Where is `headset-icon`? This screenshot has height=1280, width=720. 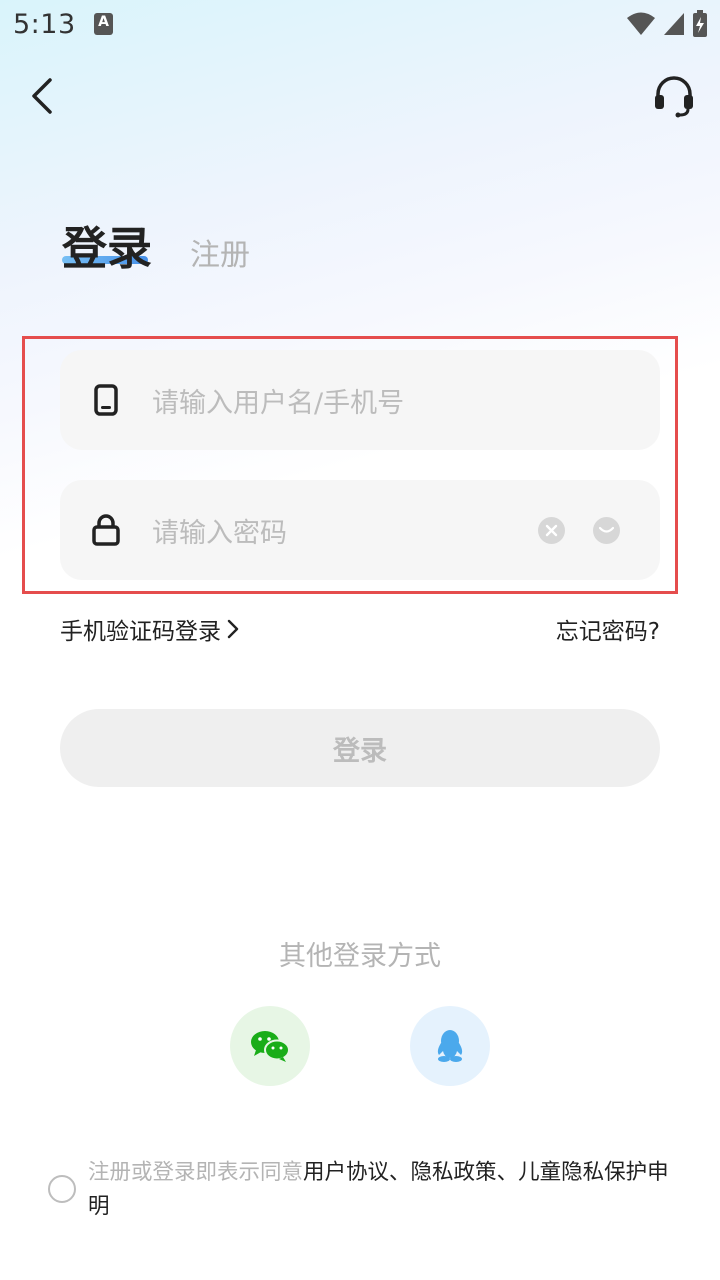
headset-icon is located at coordinates (674, 97).